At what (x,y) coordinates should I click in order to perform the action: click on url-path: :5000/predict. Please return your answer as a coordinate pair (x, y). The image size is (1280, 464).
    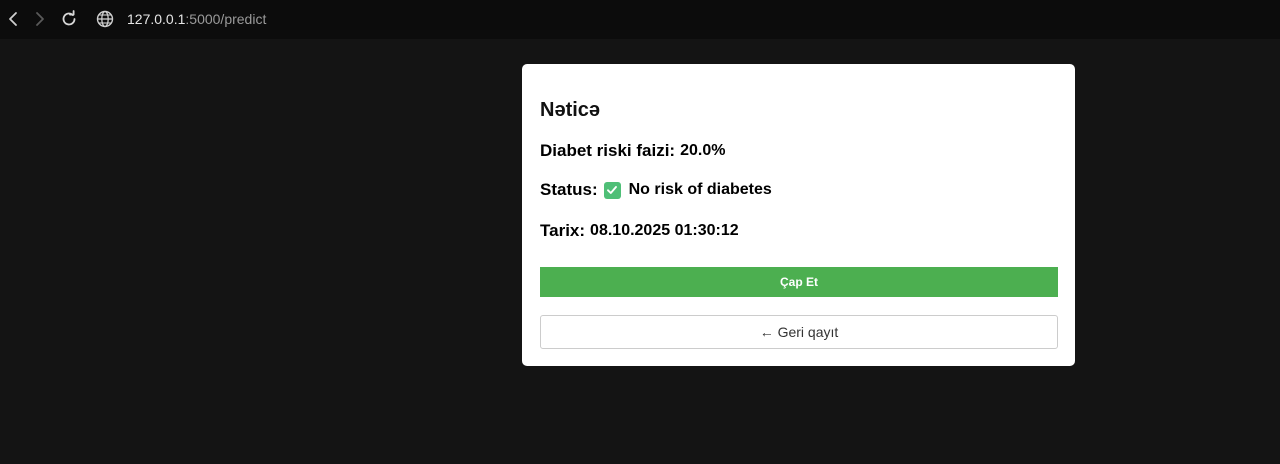
    Looking at the image, I should click on (226, 19).